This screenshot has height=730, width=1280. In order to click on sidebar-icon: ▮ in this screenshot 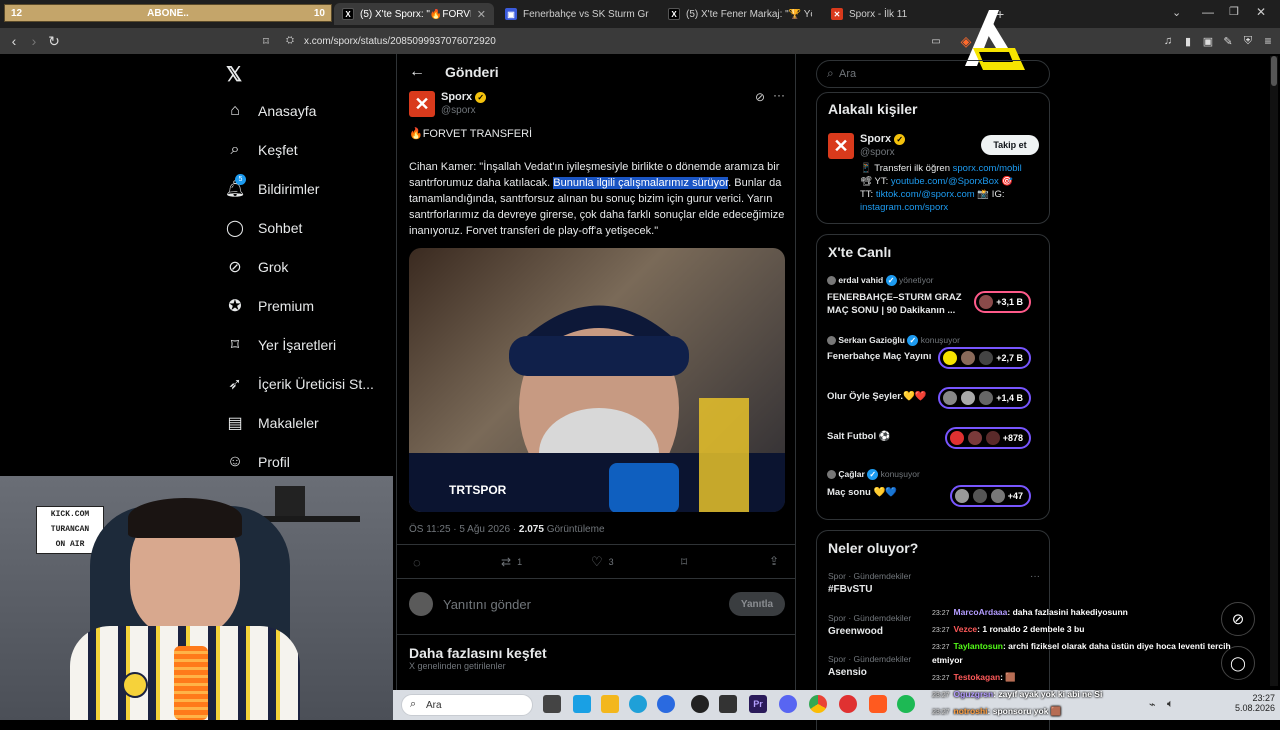, I will do `click(1188, 41)`.